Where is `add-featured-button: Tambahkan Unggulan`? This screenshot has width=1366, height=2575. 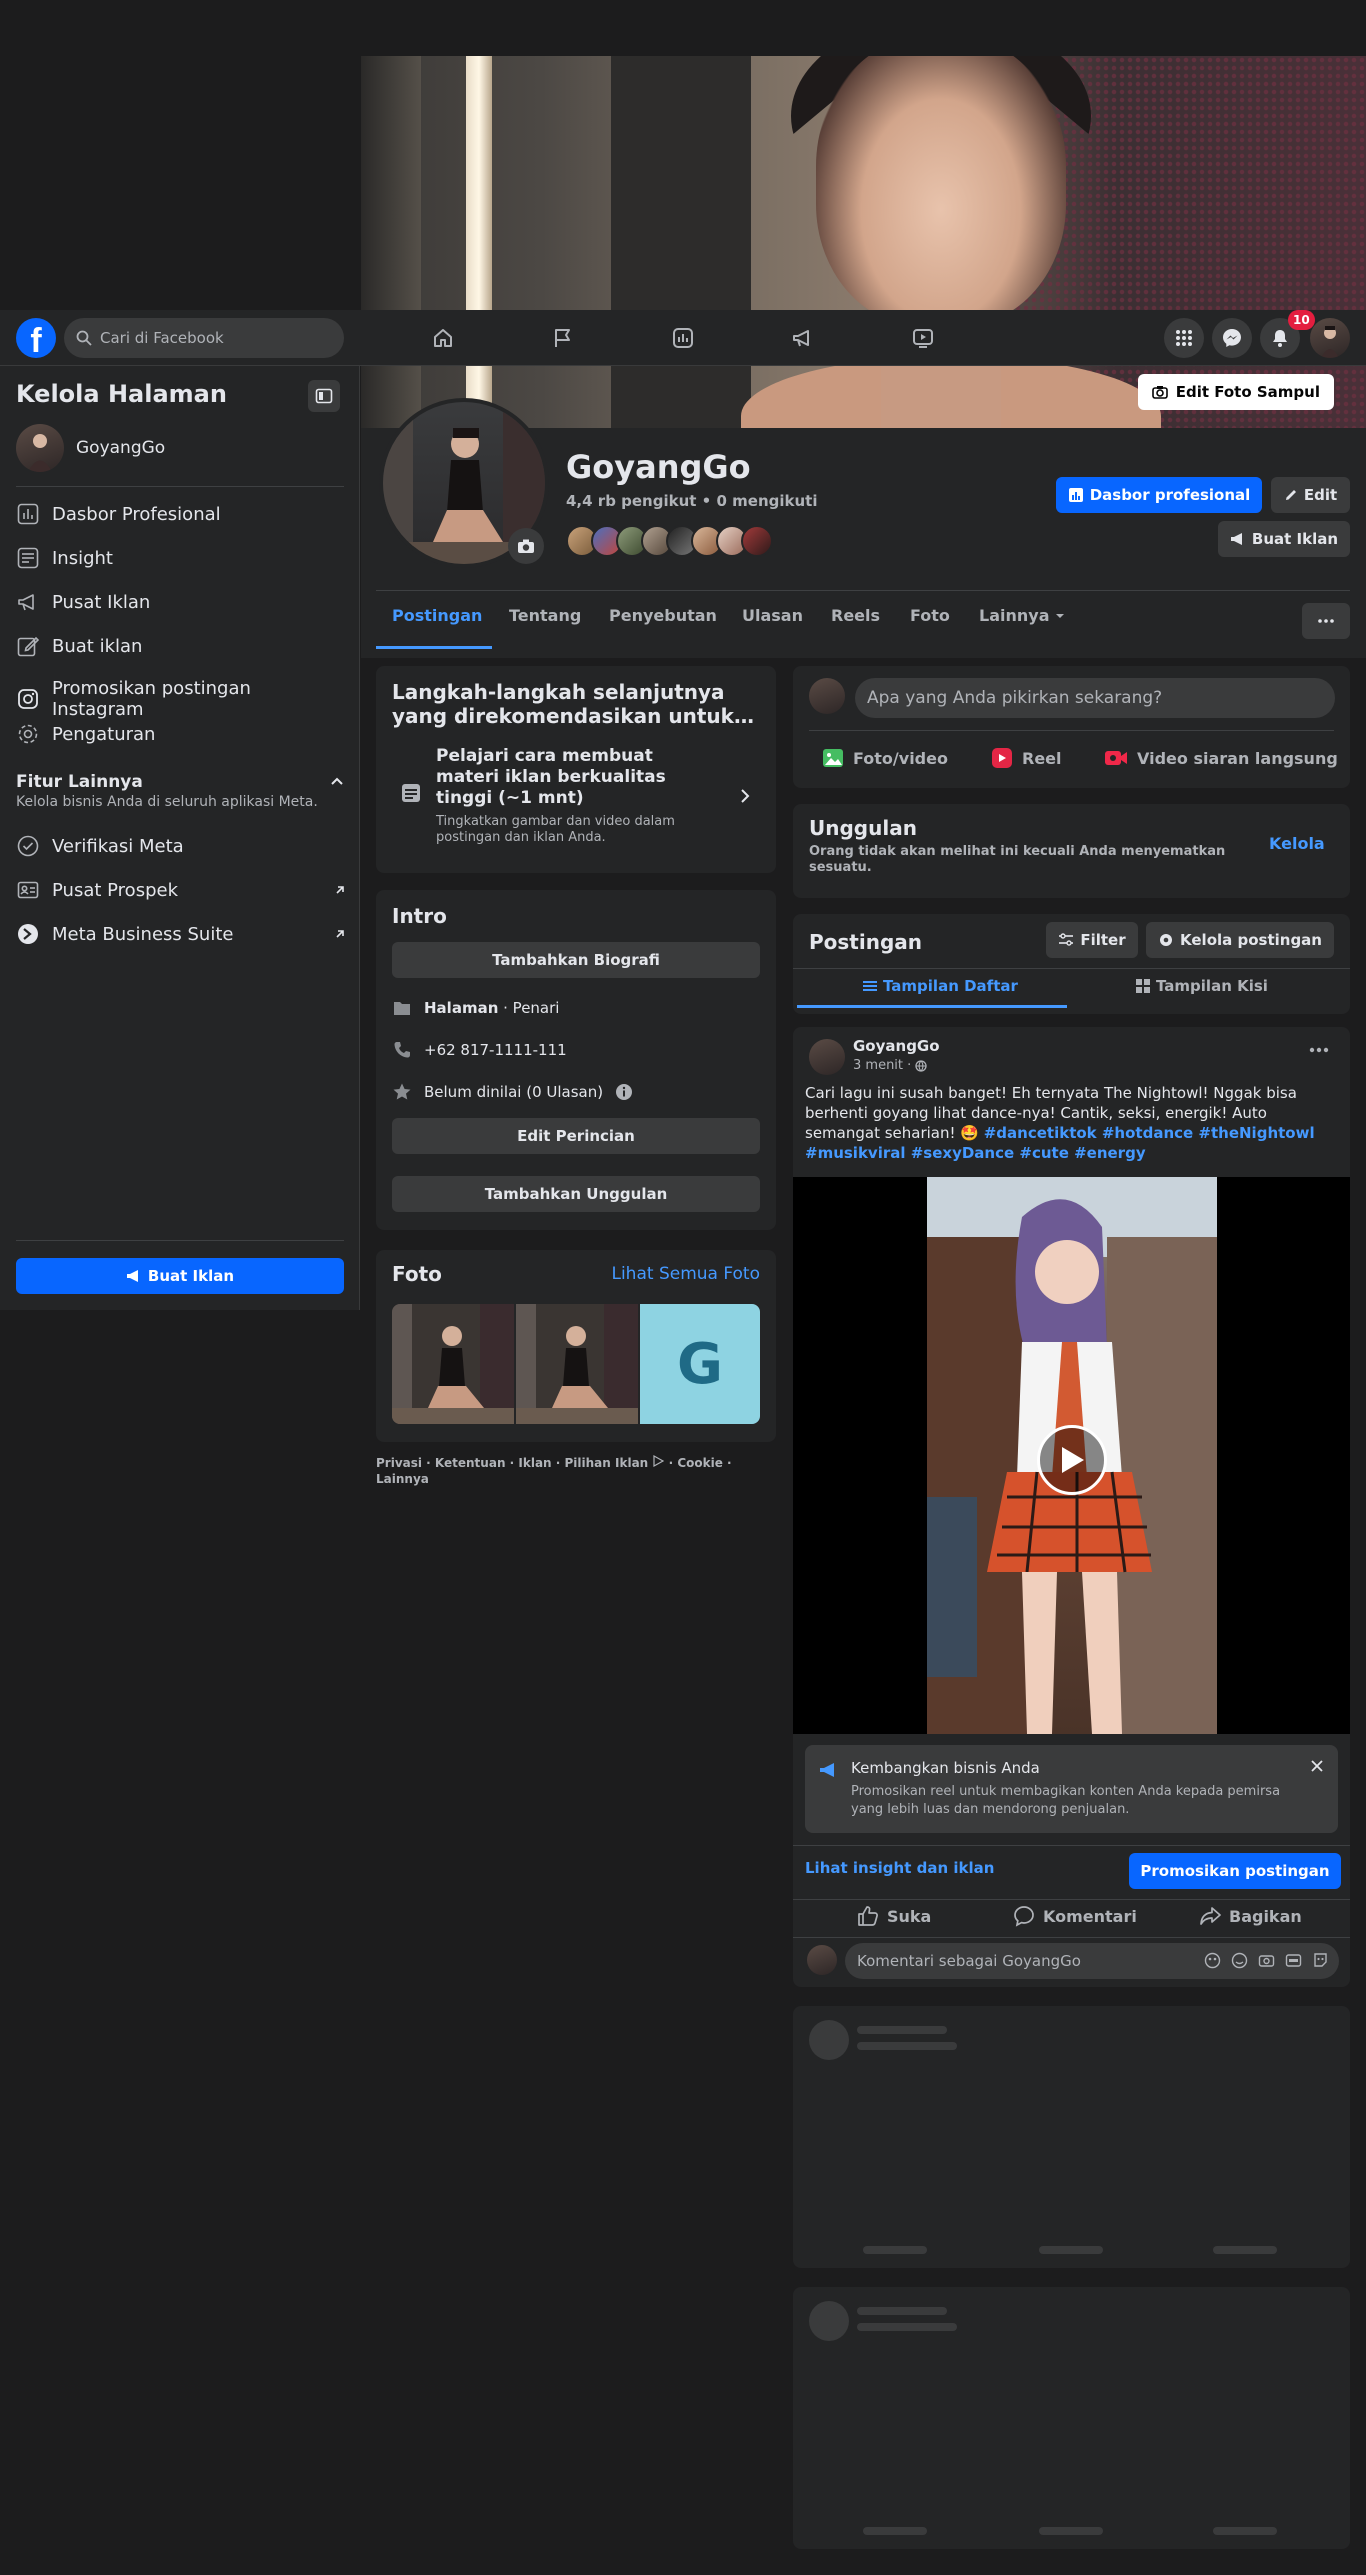
add-featured-button: Tambahkan Unggulan is located at coordinates (576, 1194).